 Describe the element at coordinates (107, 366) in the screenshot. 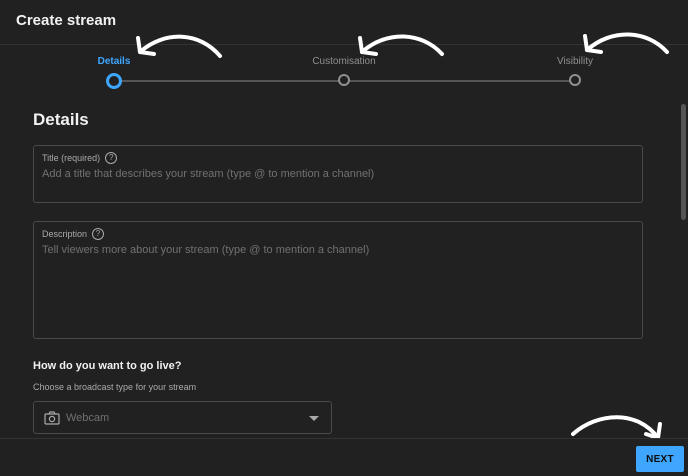

I see `go-live-heading: How do you want to go live?` at that location.